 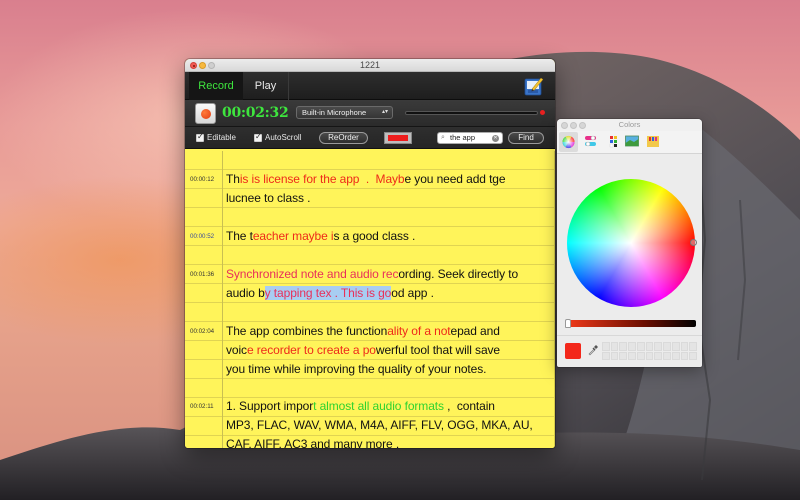 What do you see at coordinates (312, 274) in the screenshot?
I see `text-segment: Synchronized note and audio rec` at bounding box center [312, 274].